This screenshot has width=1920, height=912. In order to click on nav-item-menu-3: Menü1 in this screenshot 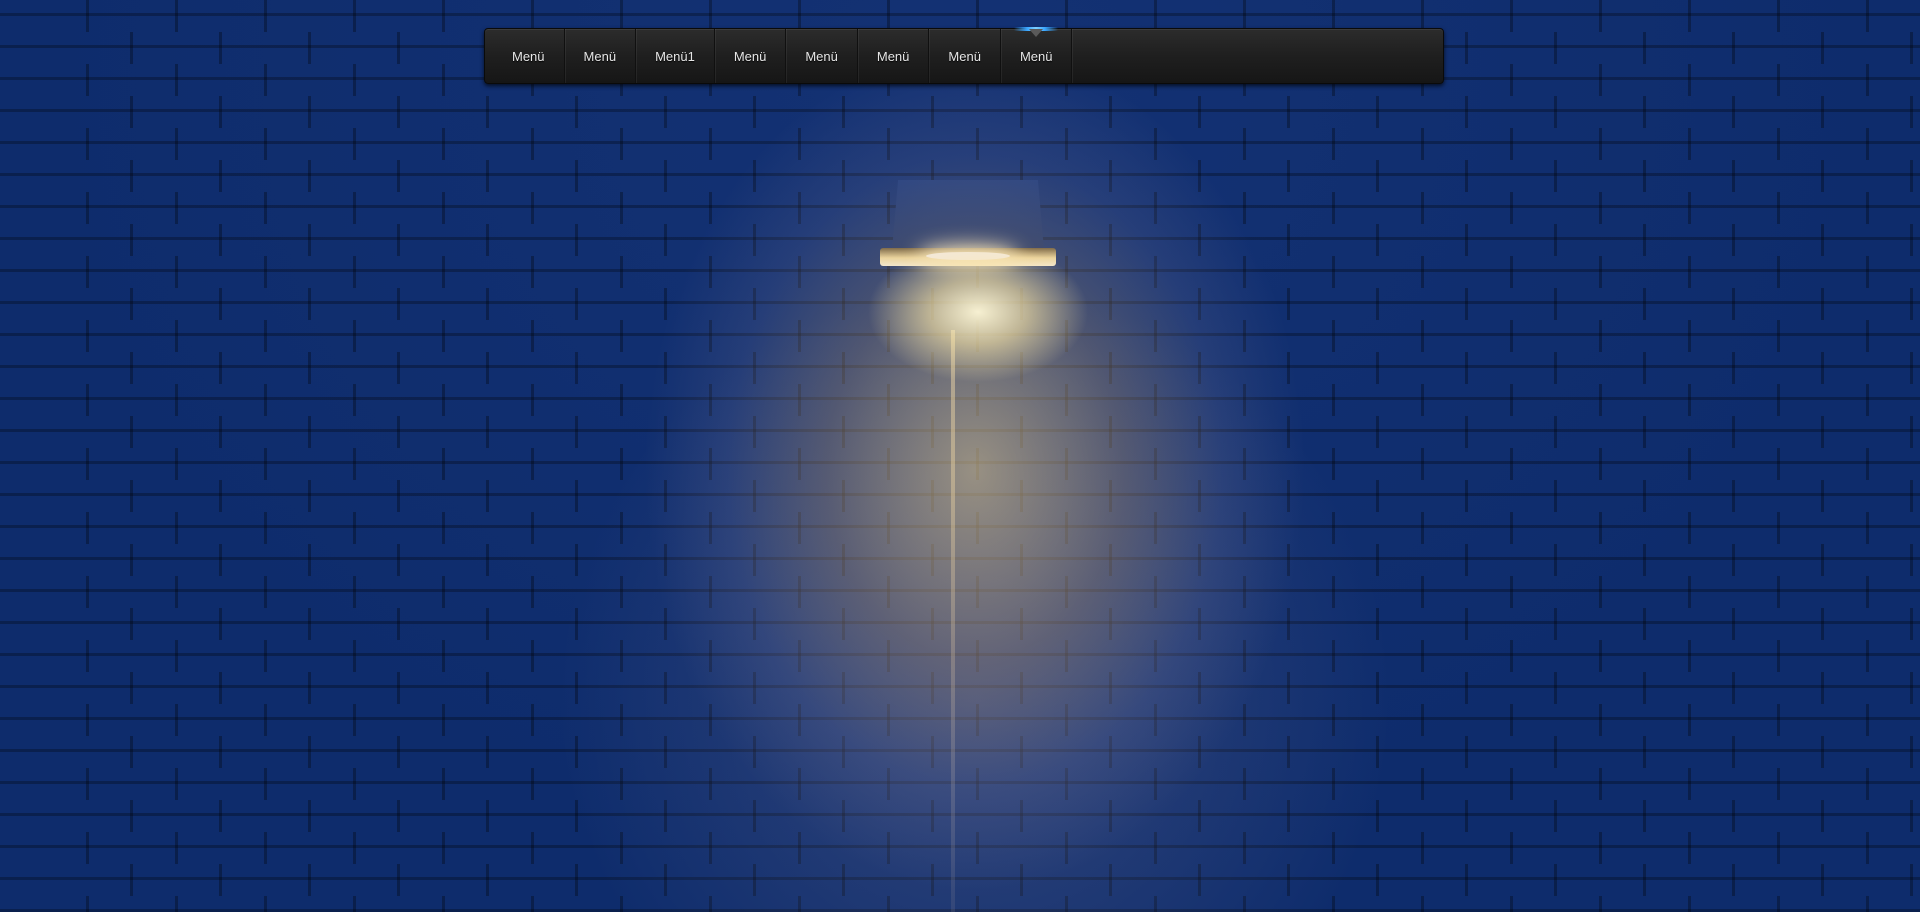, I will do `click(675, 56)`.